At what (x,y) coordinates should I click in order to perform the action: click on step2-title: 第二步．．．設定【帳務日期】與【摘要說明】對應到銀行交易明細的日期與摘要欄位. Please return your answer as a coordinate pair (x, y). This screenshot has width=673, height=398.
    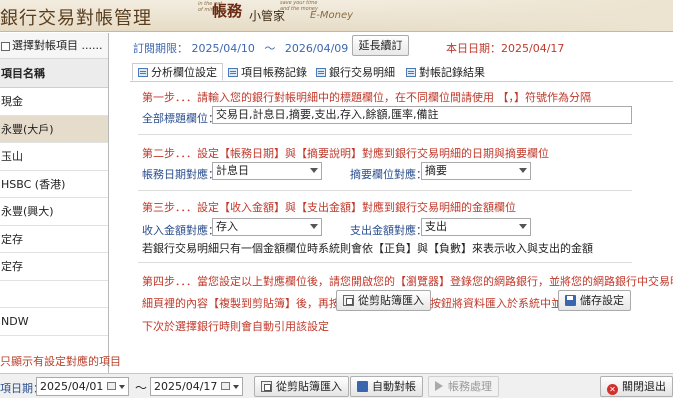
    Looking at the image, I should click on (345, 153).